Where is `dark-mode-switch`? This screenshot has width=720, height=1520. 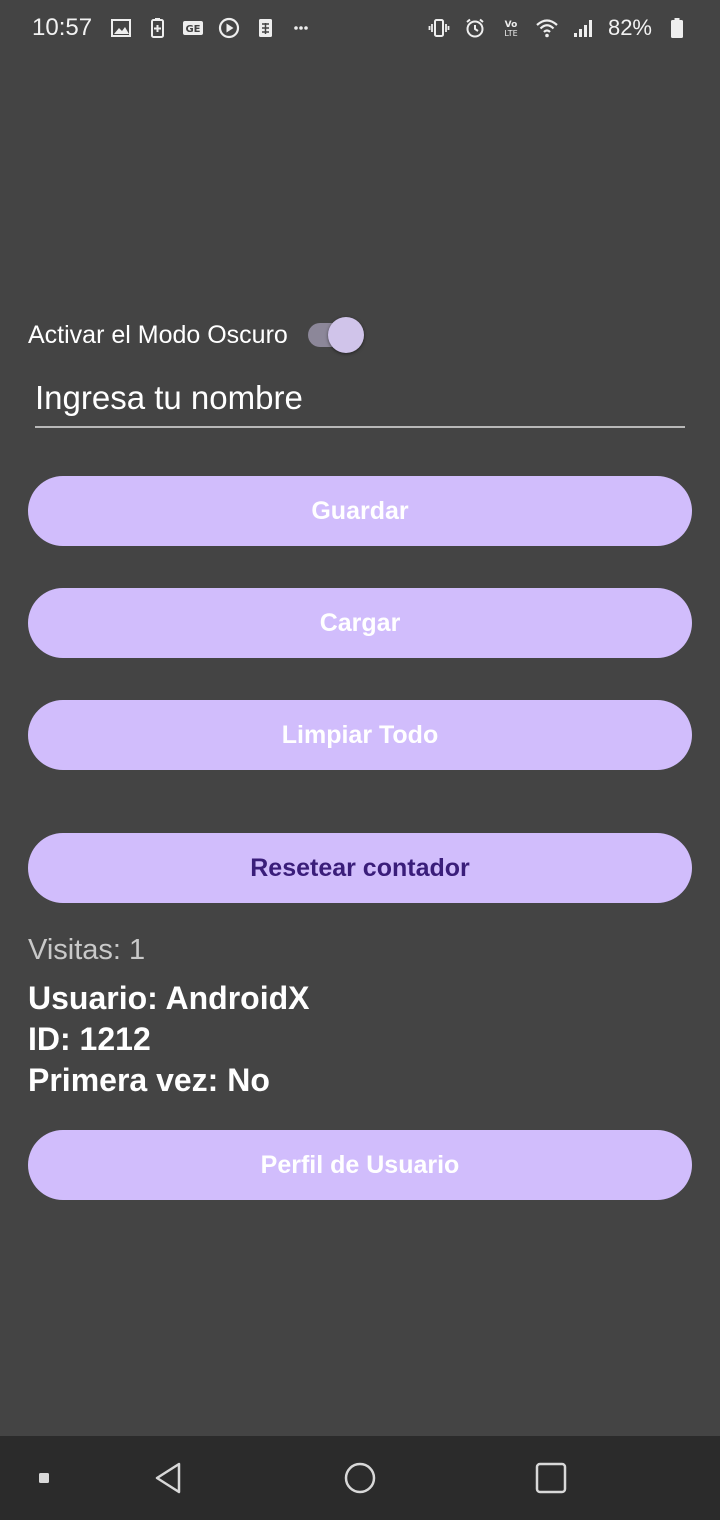
dark-mode-switch is located at coordinates (335, 335).